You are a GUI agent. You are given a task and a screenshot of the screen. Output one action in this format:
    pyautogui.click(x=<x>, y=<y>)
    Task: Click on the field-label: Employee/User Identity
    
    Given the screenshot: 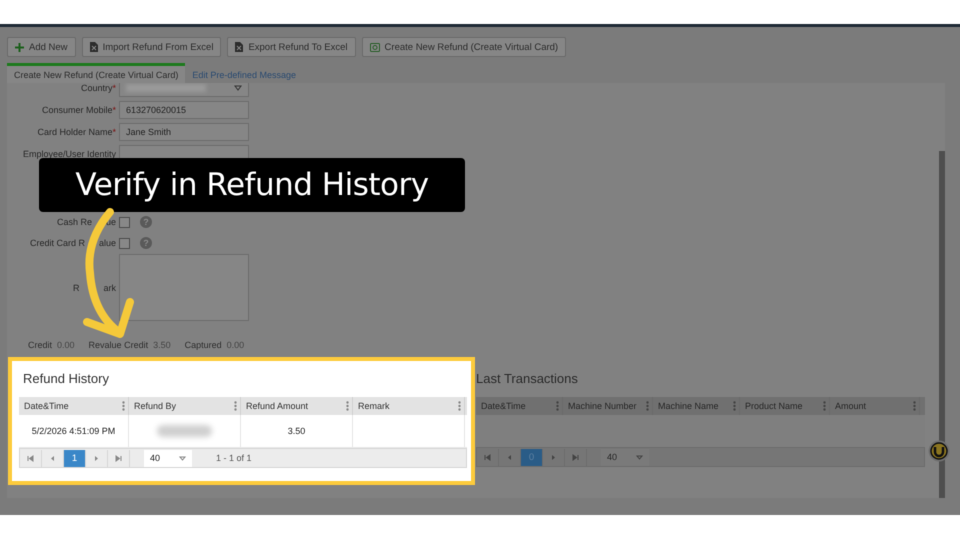 What is the action you would take?
    pyautogui.click(x=69, y=154)
    